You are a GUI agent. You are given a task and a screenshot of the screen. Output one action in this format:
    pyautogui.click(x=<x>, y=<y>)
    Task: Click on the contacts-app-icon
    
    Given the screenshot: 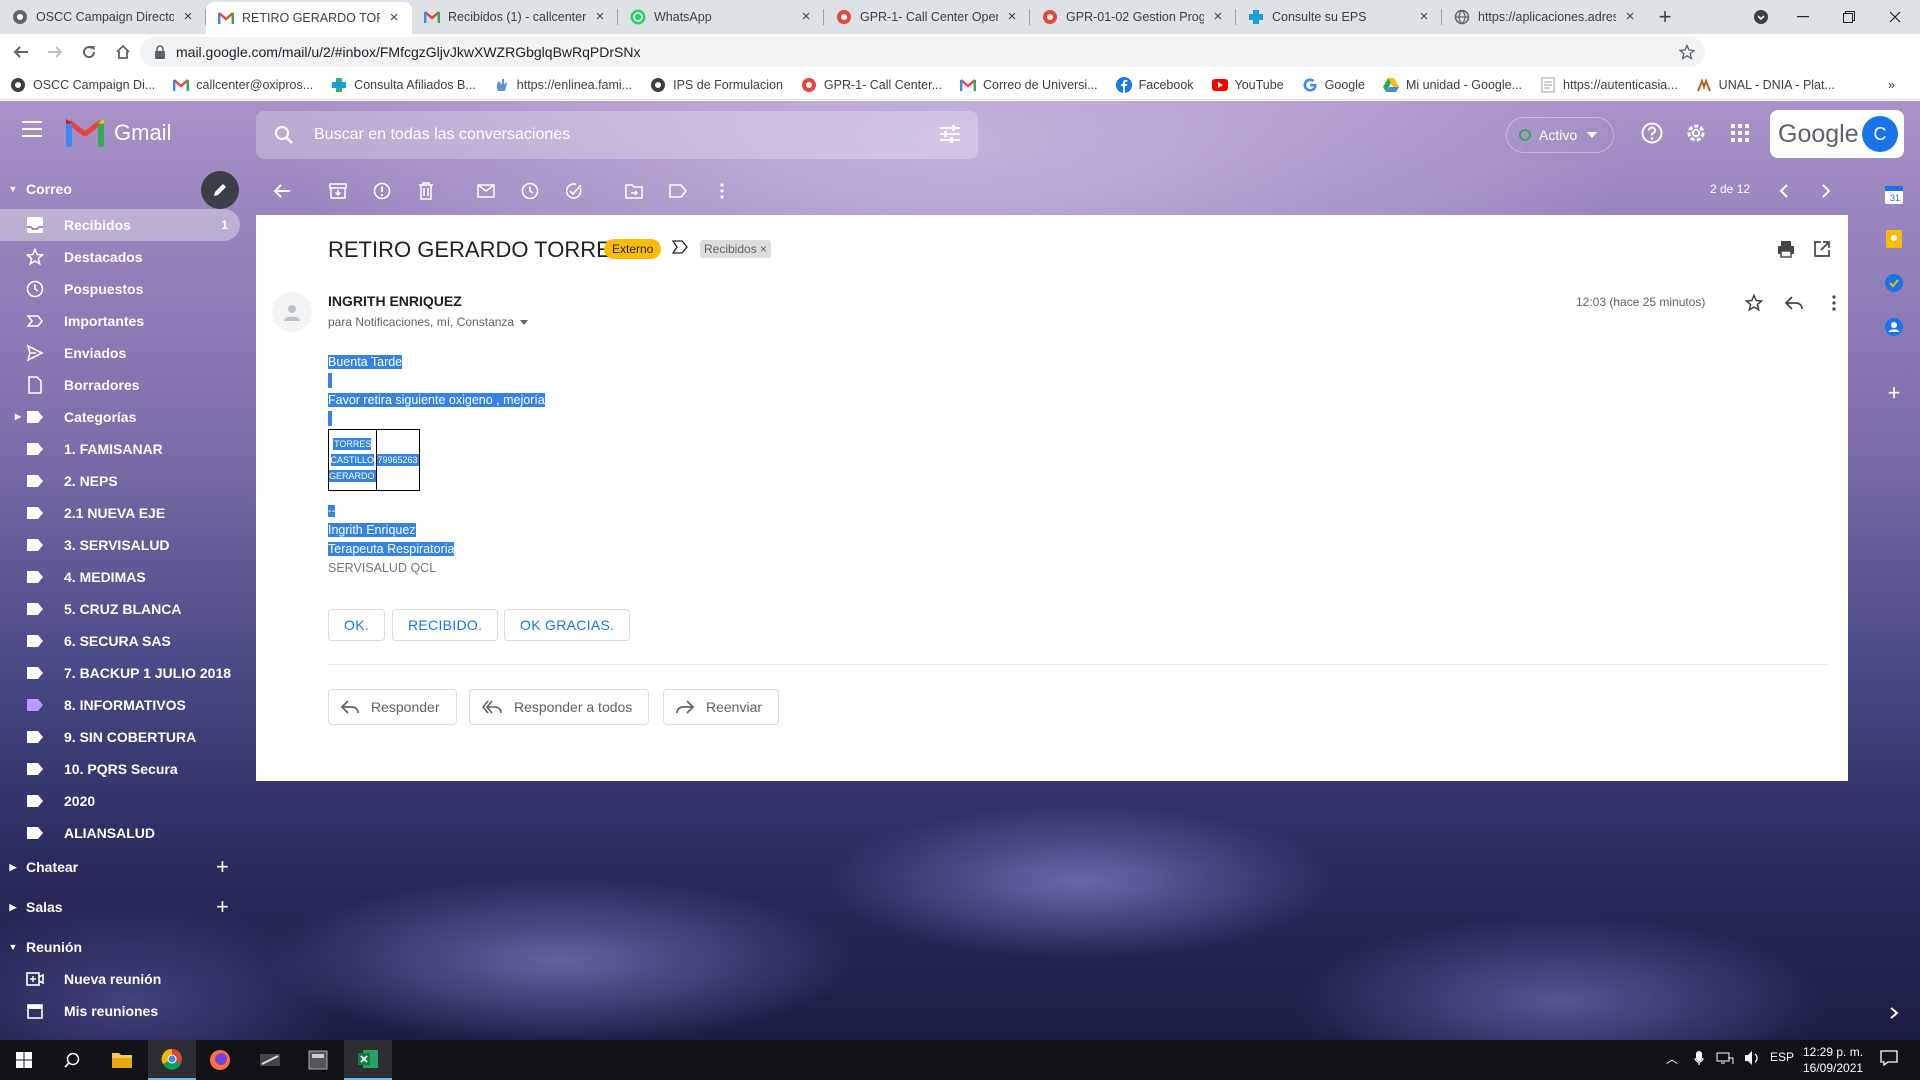 What is the action you would take?
    pyautogui.click(x=1894, y=327)
    